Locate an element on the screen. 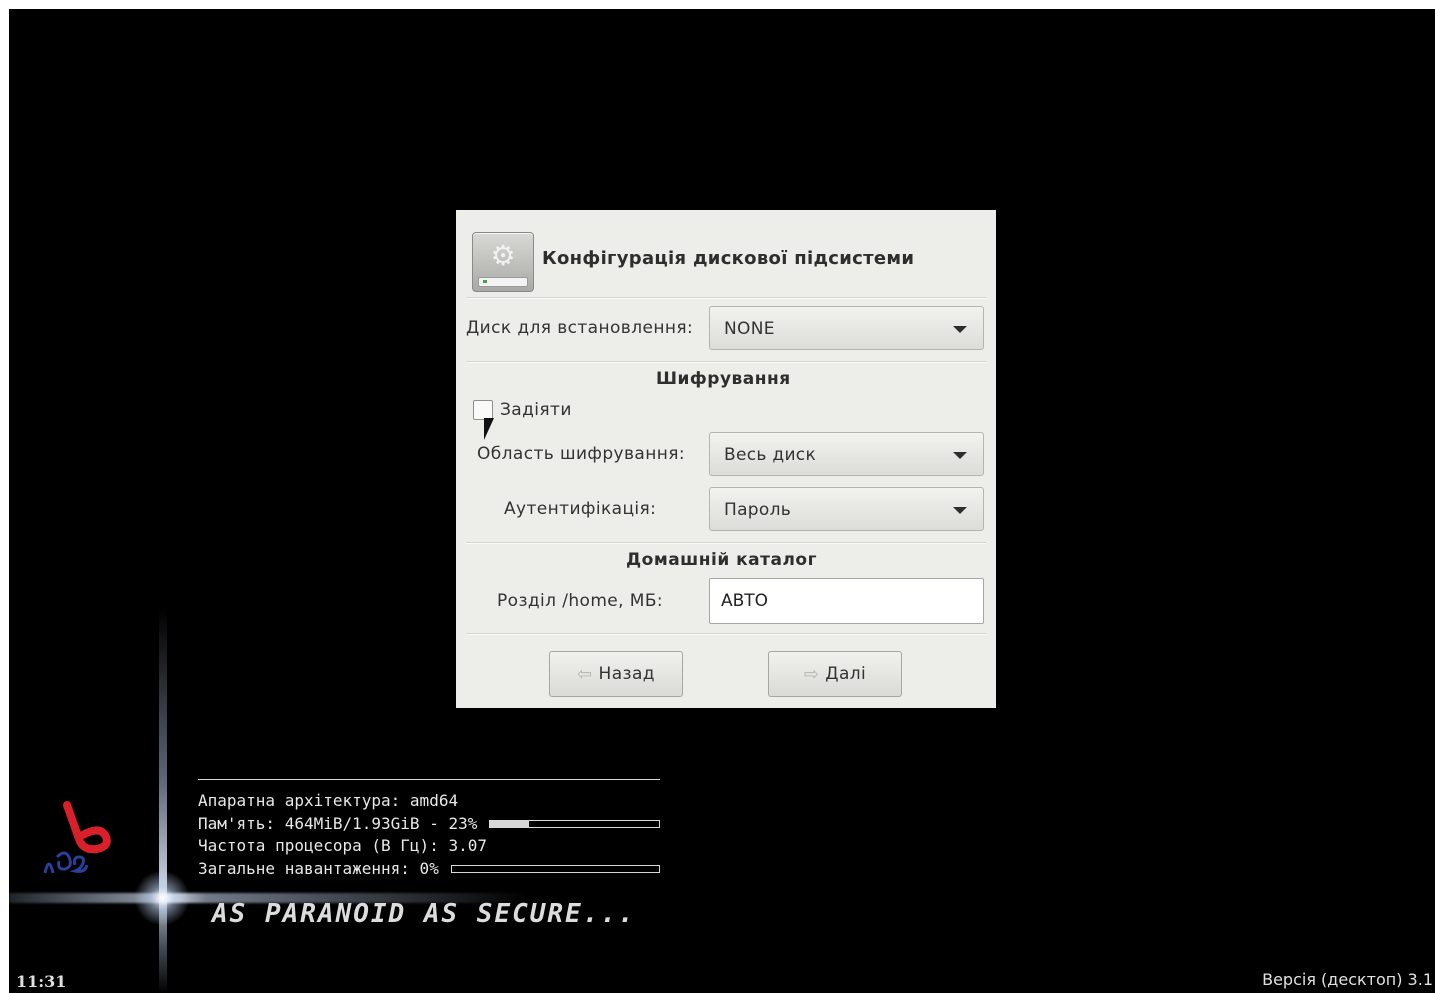  bos-logo is located at coordinates (77, 837).